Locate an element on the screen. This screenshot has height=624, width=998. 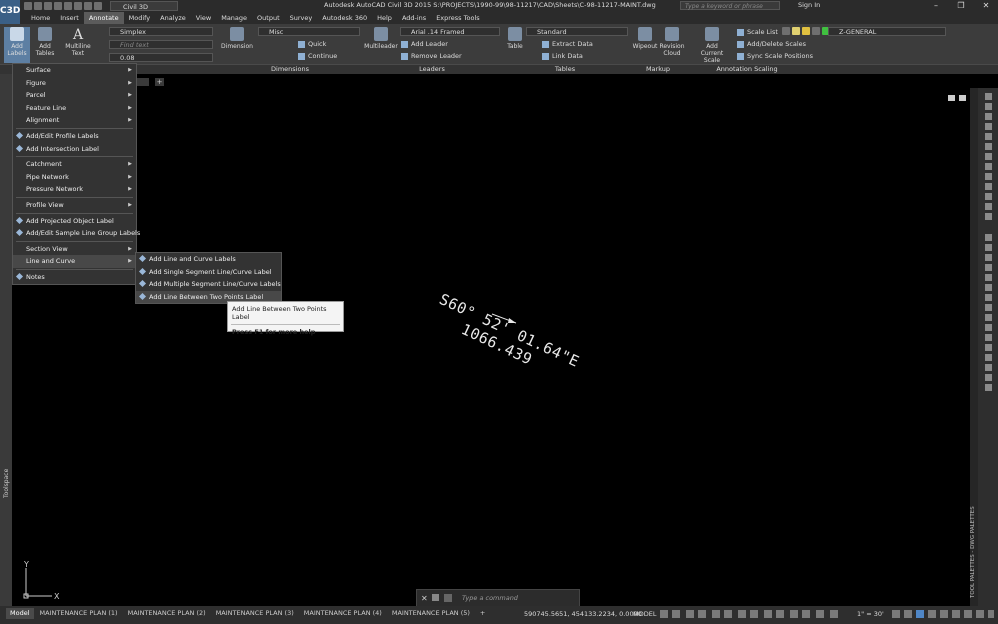
lightbulb-icon is located at coordinates (796, 31).